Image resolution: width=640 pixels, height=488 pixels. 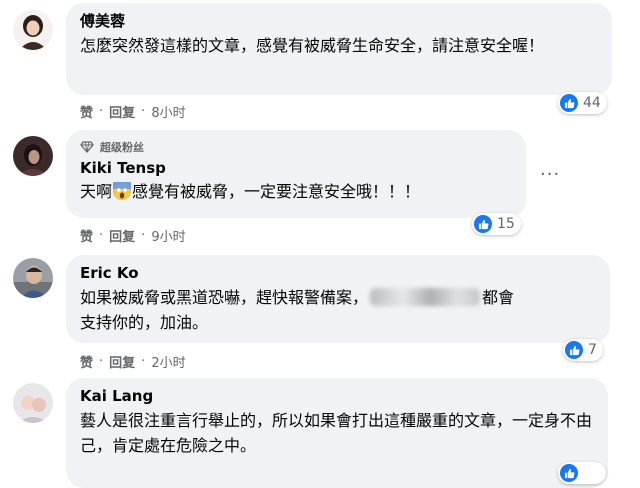 I want to click on badge-label: 超级粉丝, so click(x=122, y=147).